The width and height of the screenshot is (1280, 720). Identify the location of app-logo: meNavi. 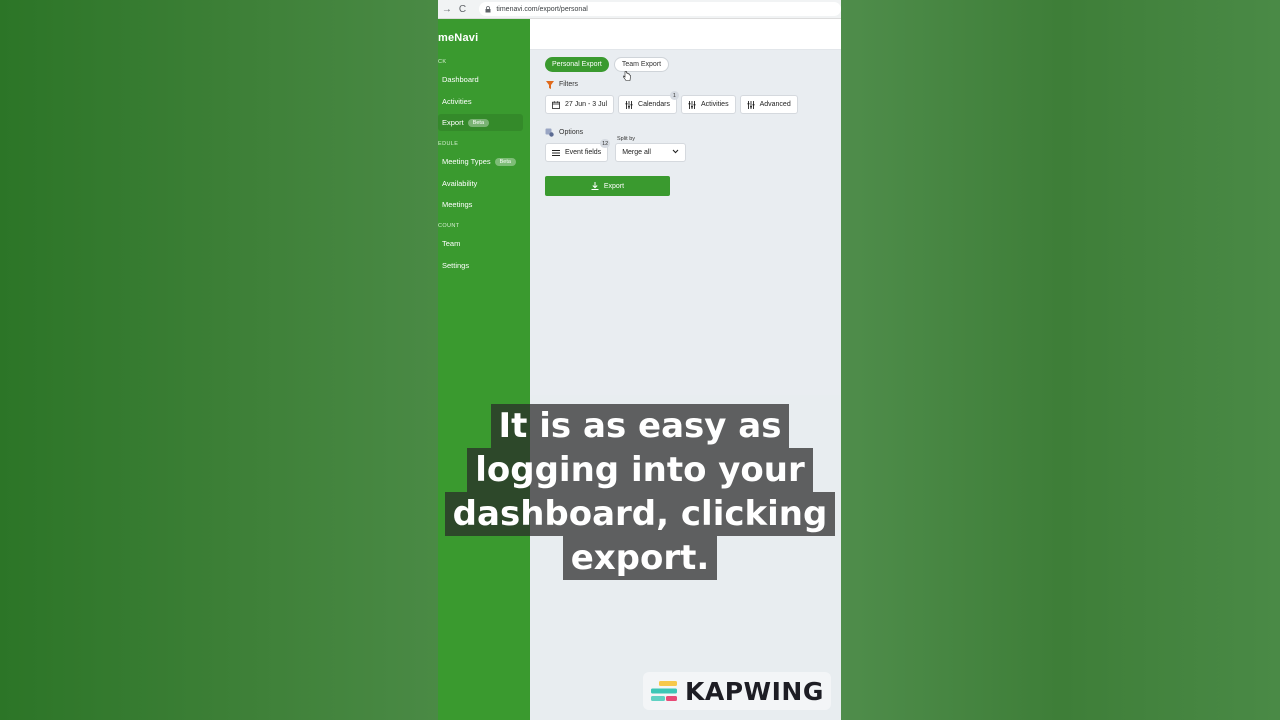
(458, 38).